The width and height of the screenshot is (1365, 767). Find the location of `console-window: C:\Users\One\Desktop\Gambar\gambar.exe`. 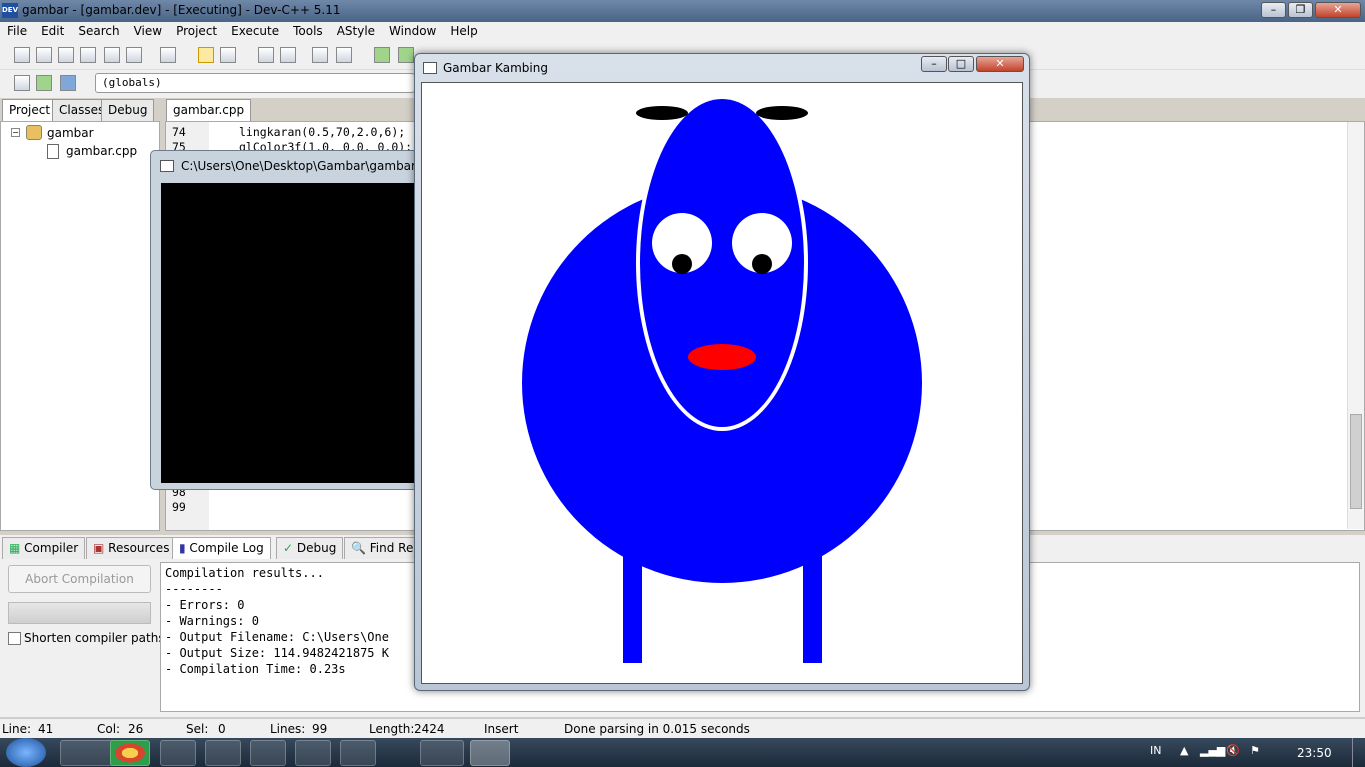

console-window: C:\Users\One\Desktop\Gambar\gambar.exe is located at coordinates (284, 320).